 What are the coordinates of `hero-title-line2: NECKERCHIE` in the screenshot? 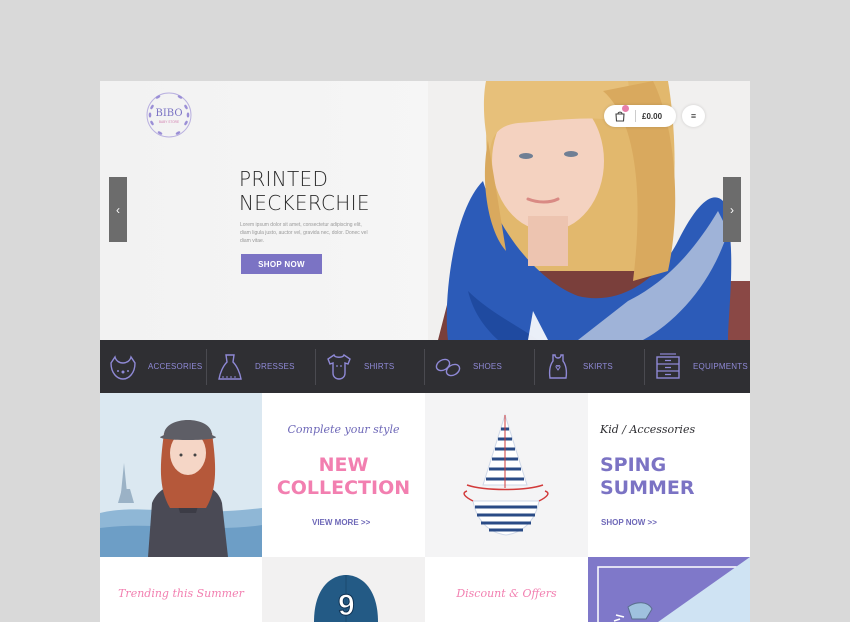 It's located at (304, 203).